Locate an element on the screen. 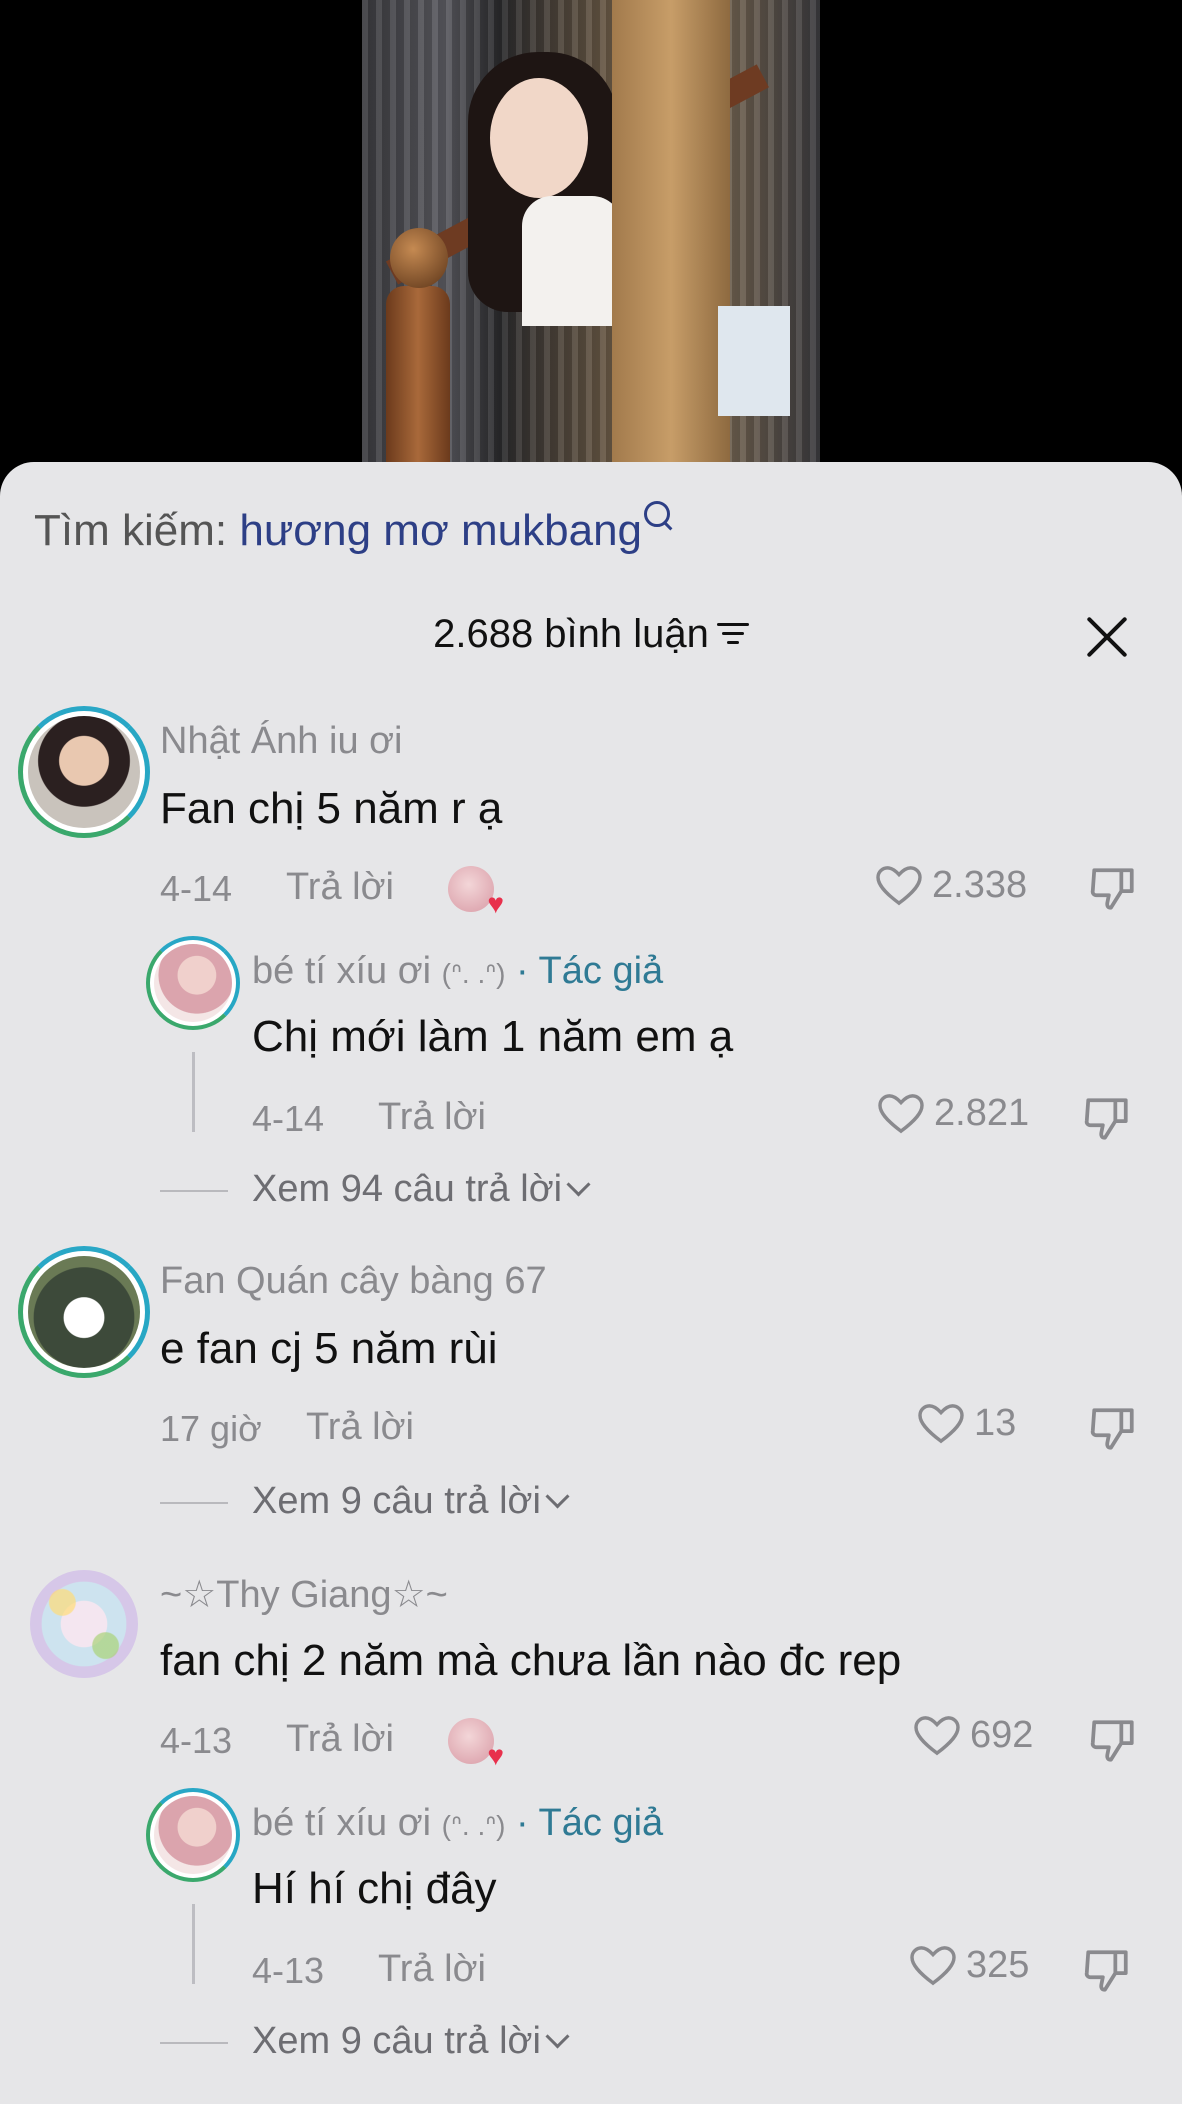 The width and height of the screenshot is (1182, 2104). comment-date: 17 giờ is located at coordinates (211, 1428).